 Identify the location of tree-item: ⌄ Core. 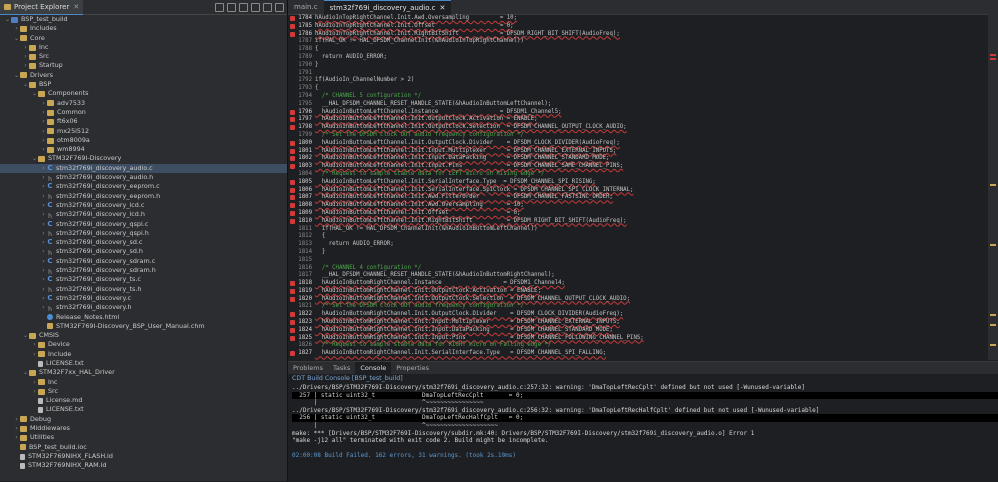
(143, 38).